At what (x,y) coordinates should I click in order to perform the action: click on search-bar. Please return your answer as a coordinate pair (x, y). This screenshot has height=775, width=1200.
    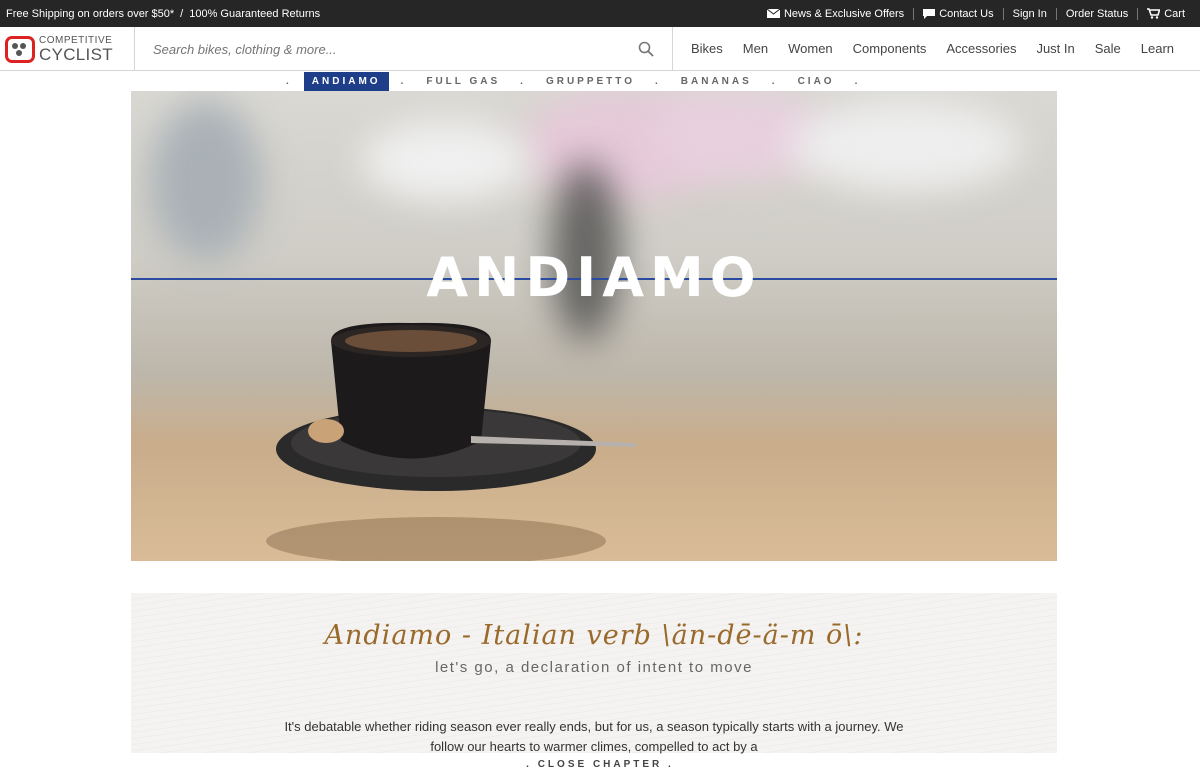
    Looking at the image, I should click on (404, 49).